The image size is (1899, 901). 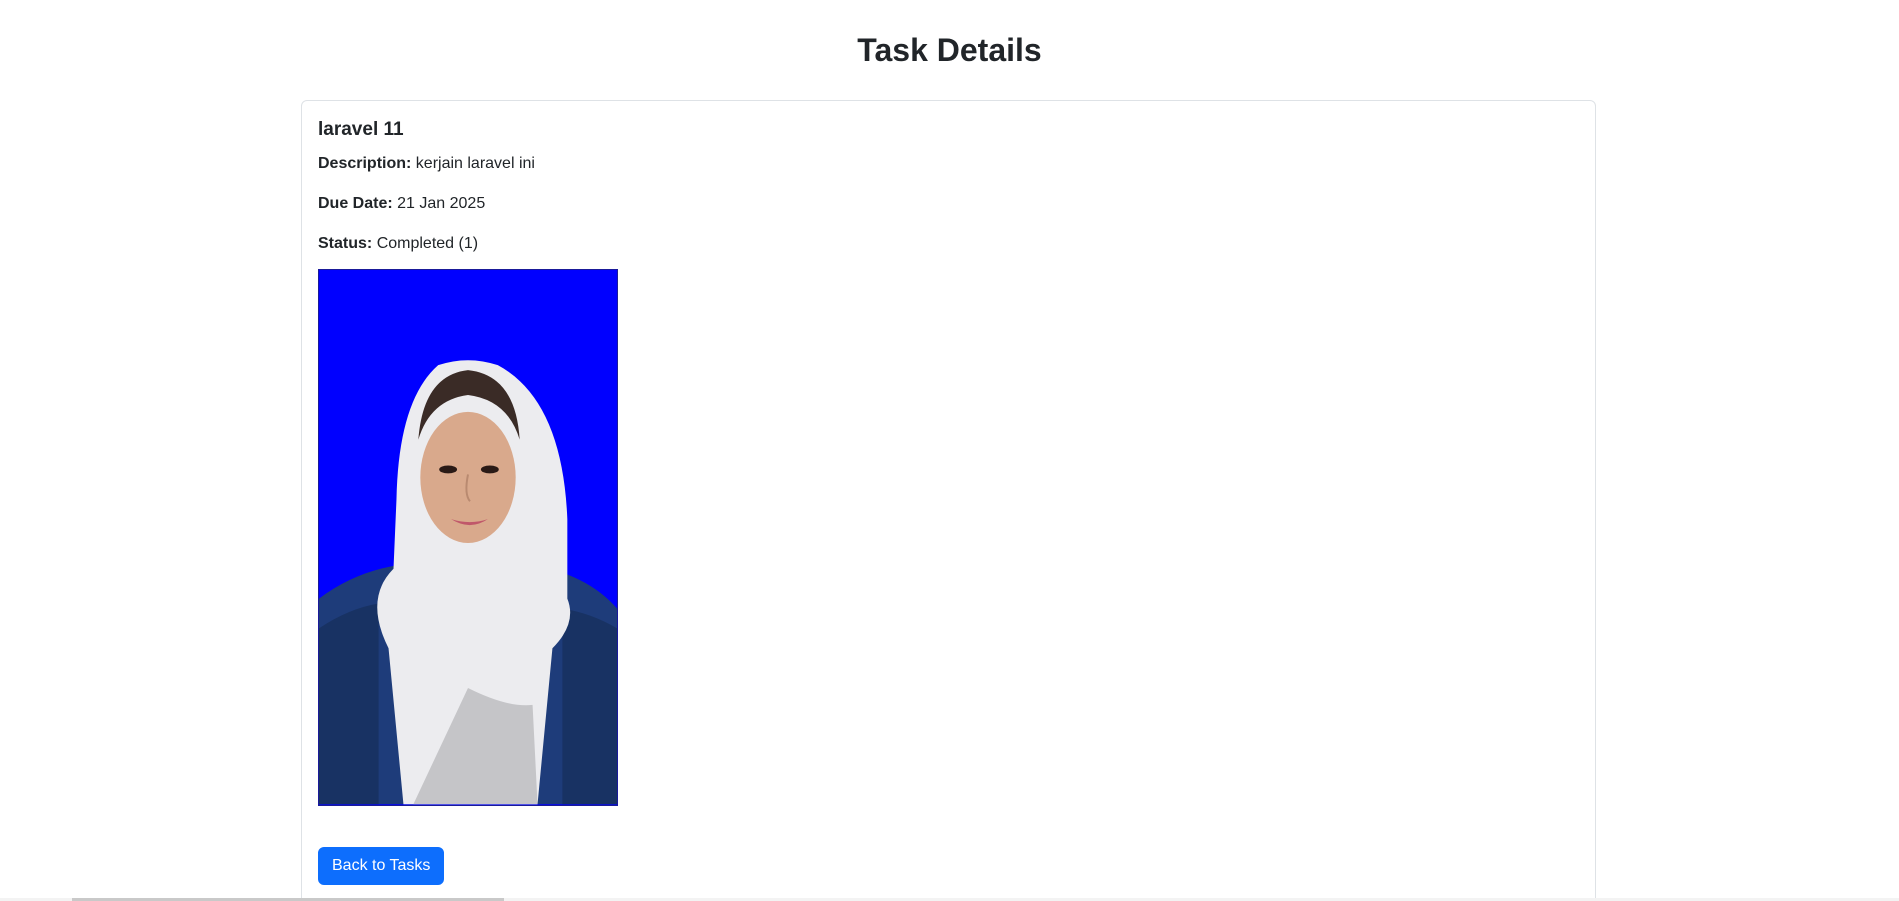 I want to click on task-image, so click(x=468, y=537).